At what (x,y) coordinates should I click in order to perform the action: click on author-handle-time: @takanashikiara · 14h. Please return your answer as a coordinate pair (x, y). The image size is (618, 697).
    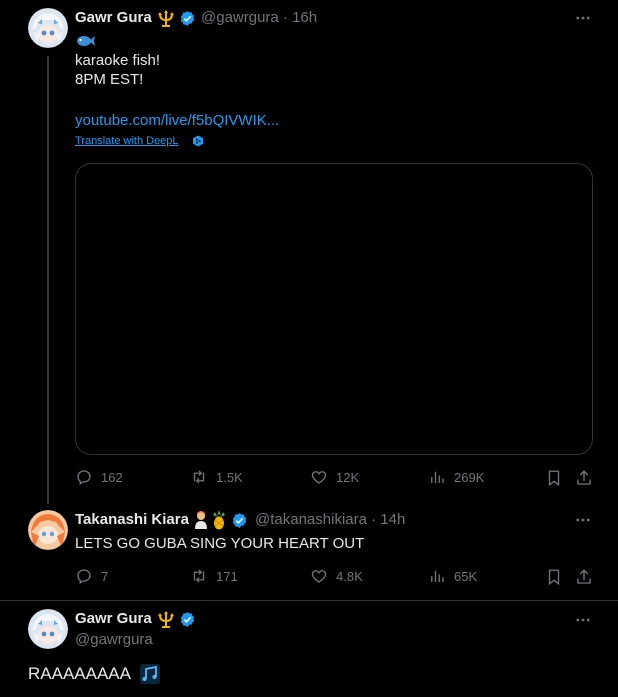
    Looking at the image, I should click on (330, 519).